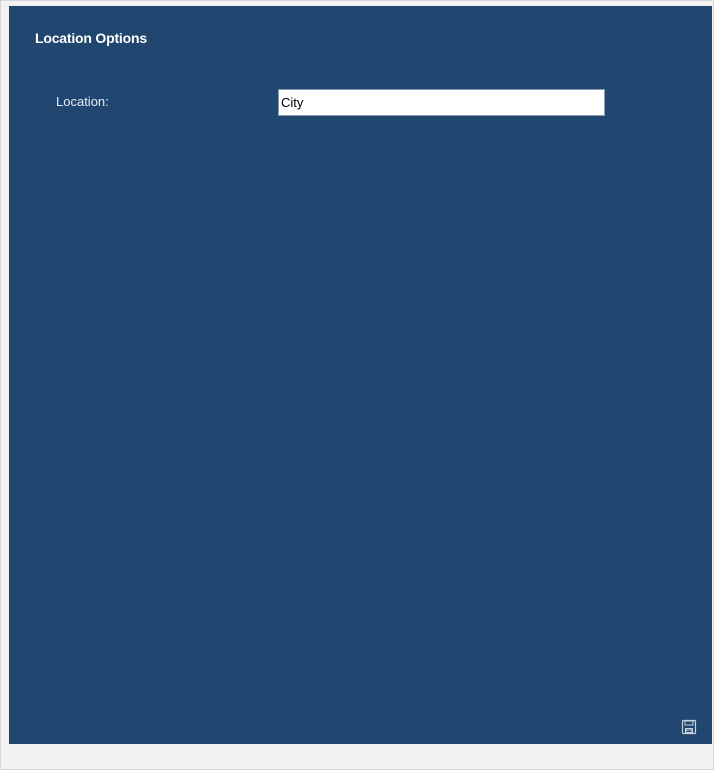 The height and width of the screenshot is (770, 714). I want to click on floppy-disk-icon, so click(689, 727).